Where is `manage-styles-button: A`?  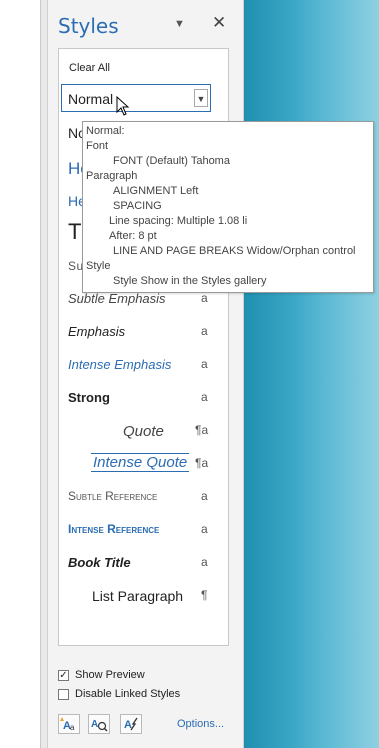 manage-styles-button: A is located at coordinates (131, 724).